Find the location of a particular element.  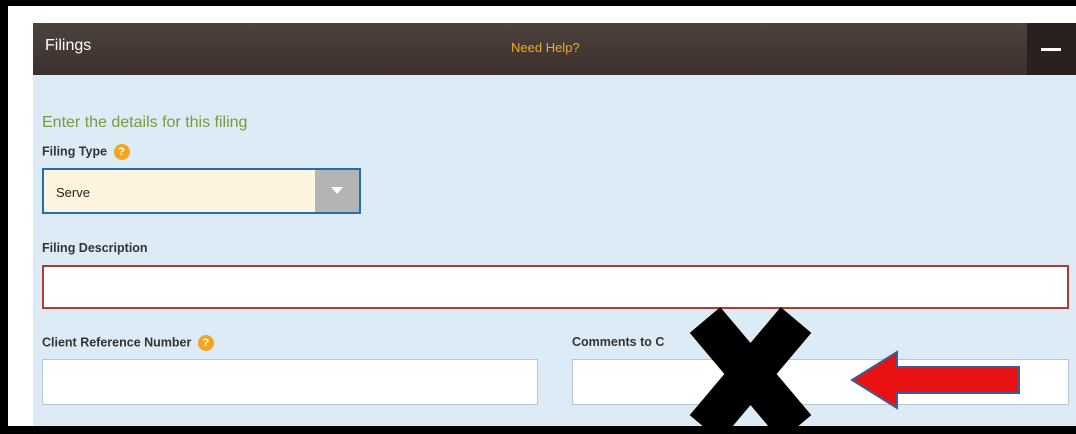

filing-type-label: Filing Type ? is located at coordinates (86, 152).